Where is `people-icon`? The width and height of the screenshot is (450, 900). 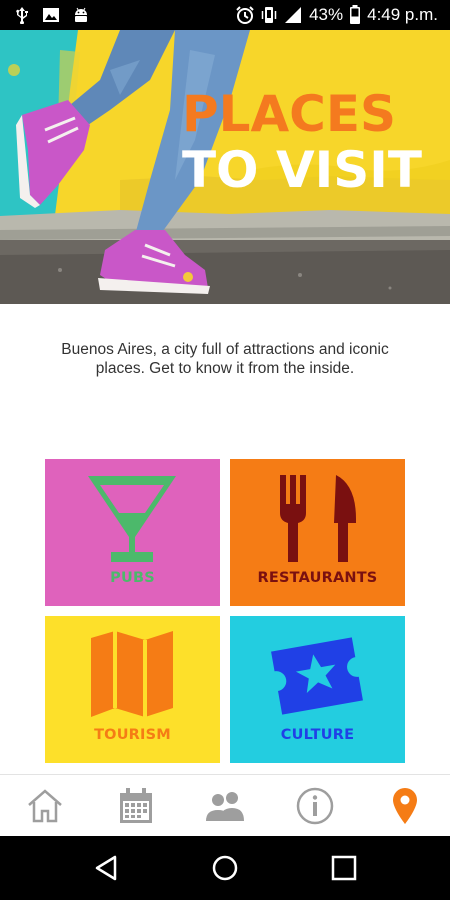 people-icon is located at coordinates (225, 806).